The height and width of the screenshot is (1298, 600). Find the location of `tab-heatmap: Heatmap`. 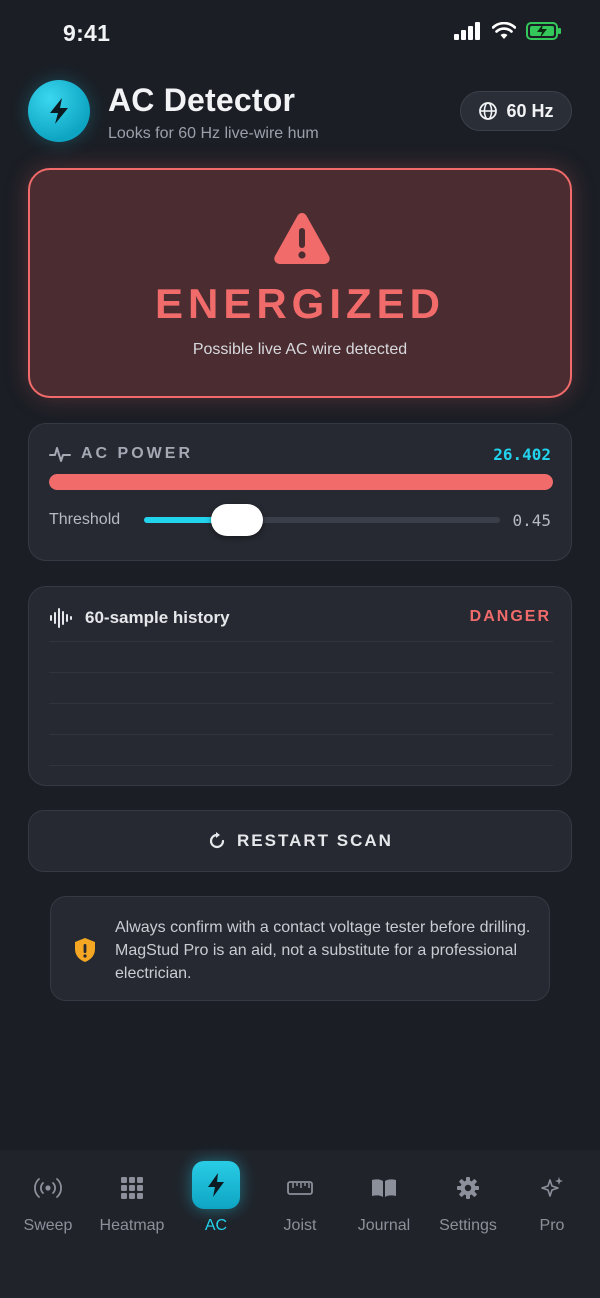

tab-heatmap: Heatmap is located at coordinates (132, 1200).